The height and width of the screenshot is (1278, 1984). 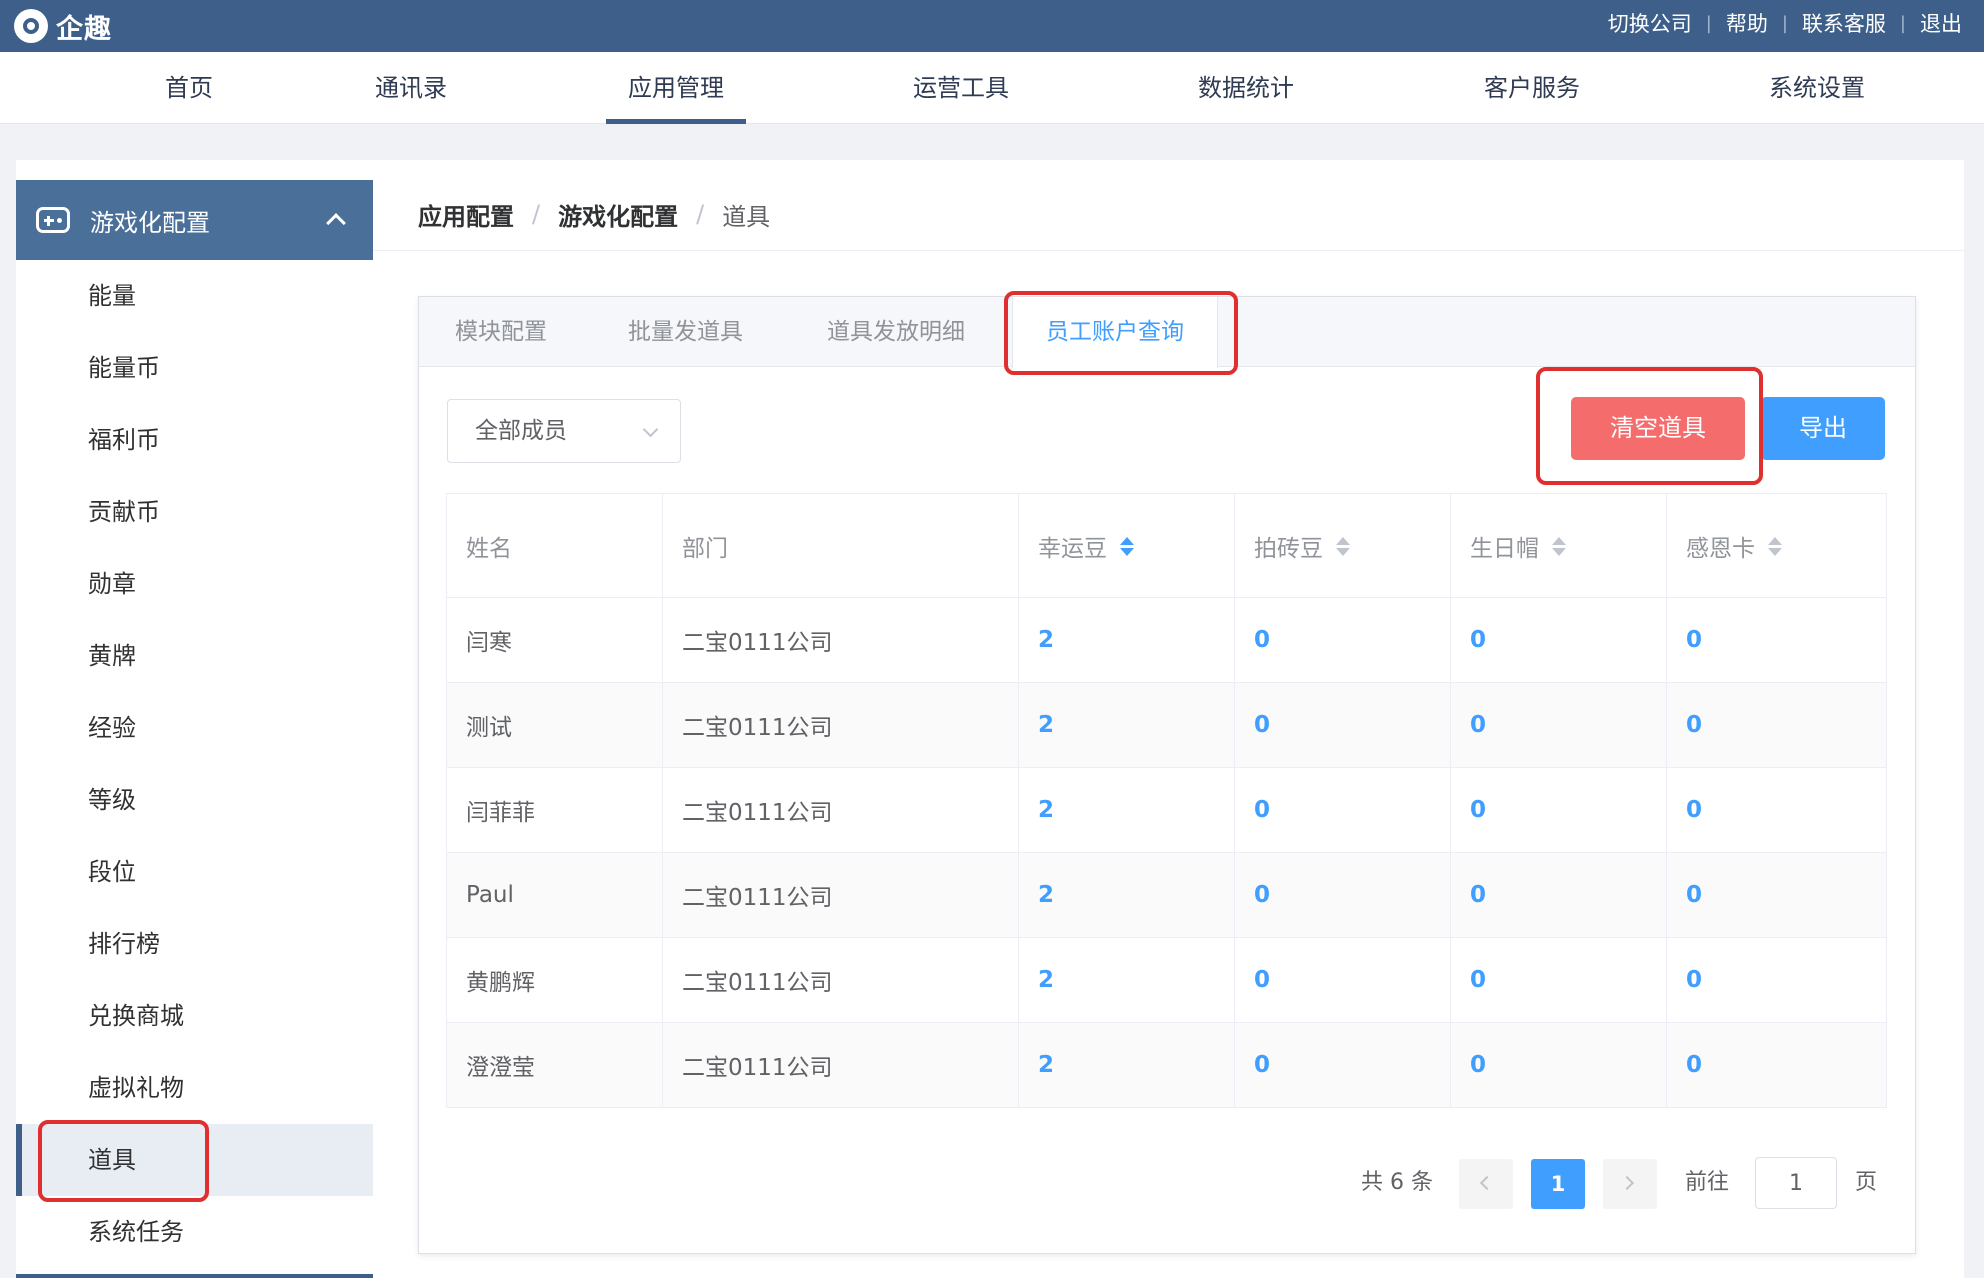 I want to click on help-link: 帮助, so click(x=1747, y=23).